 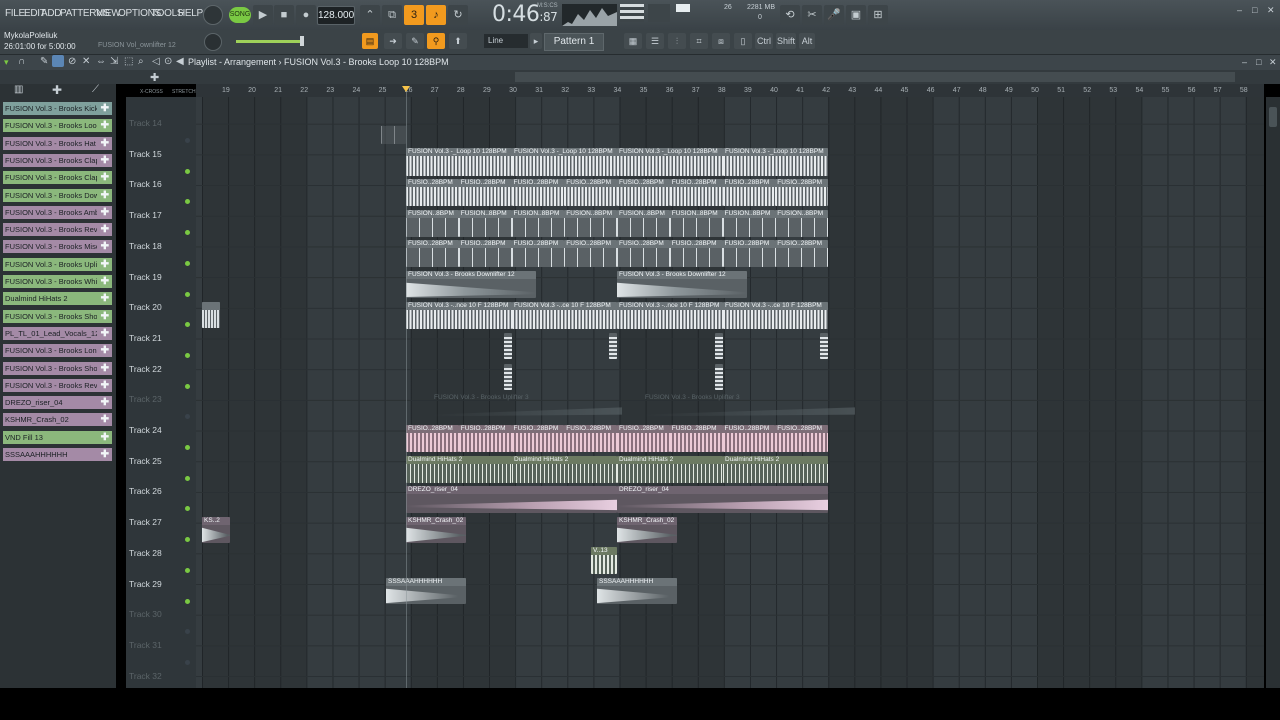 What do you see at coordinates (145, 246) in the screenshot?
I see `track-label: Track 18` at bounding box center [145, 246].